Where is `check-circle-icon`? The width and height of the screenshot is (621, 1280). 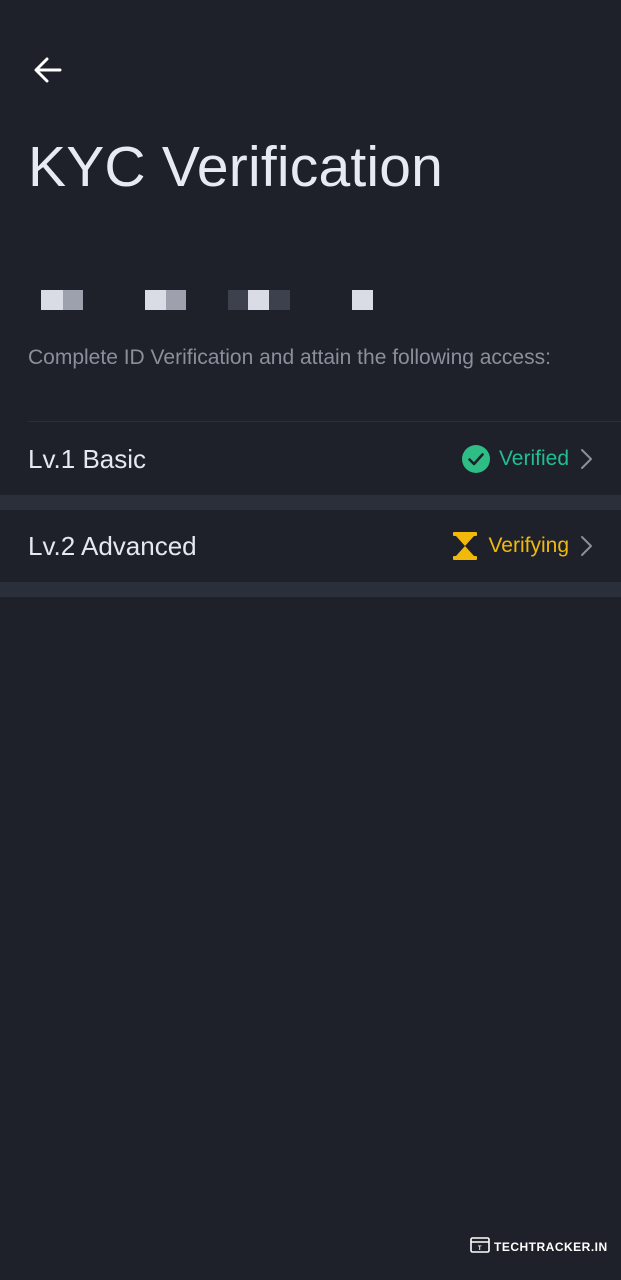 check-circle-icon is located at coordinates (476, 459).